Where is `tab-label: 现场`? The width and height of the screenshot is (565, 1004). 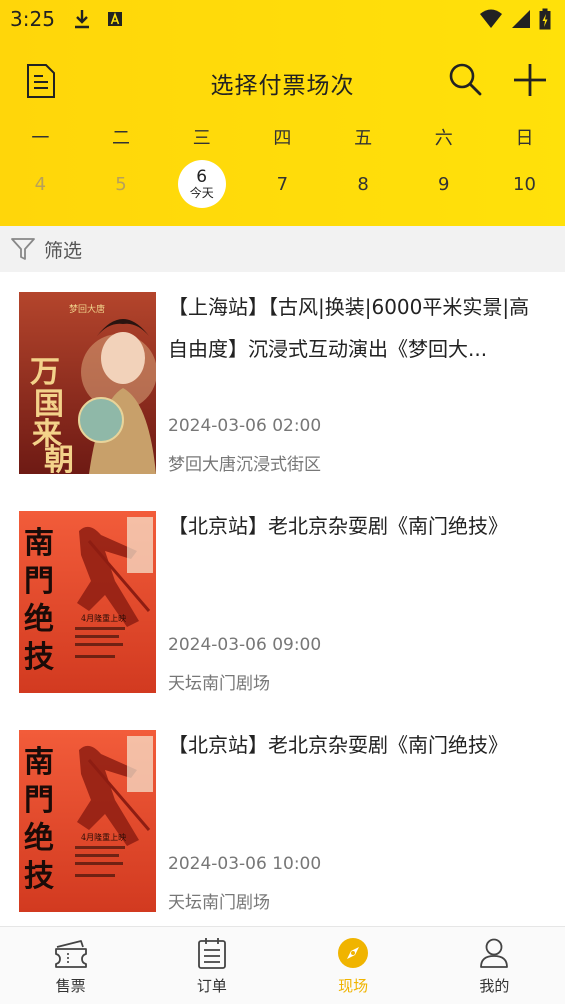
tab-label: 现场 is located at coordinates (353, 986).